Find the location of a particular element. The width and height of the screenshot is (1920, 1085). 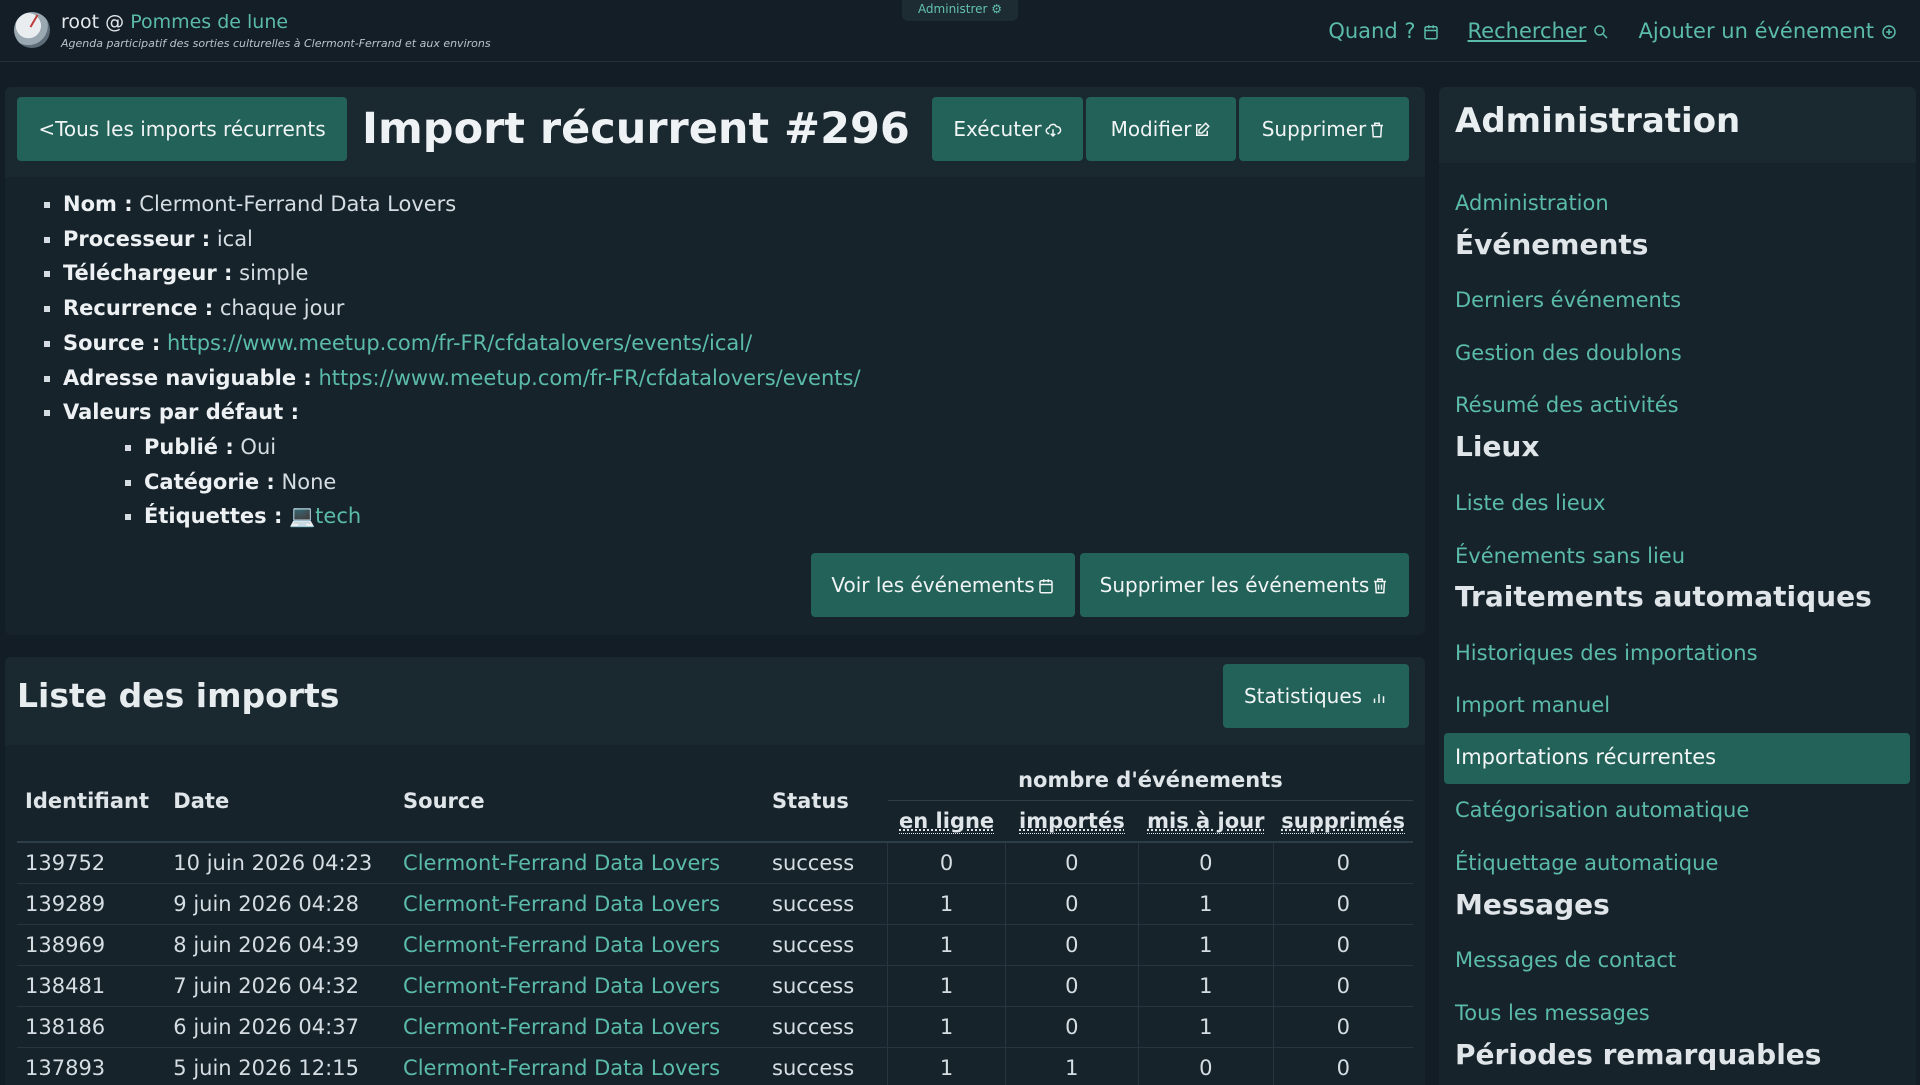

cell-importes: 1 is located at coordinates (1071, 1066).